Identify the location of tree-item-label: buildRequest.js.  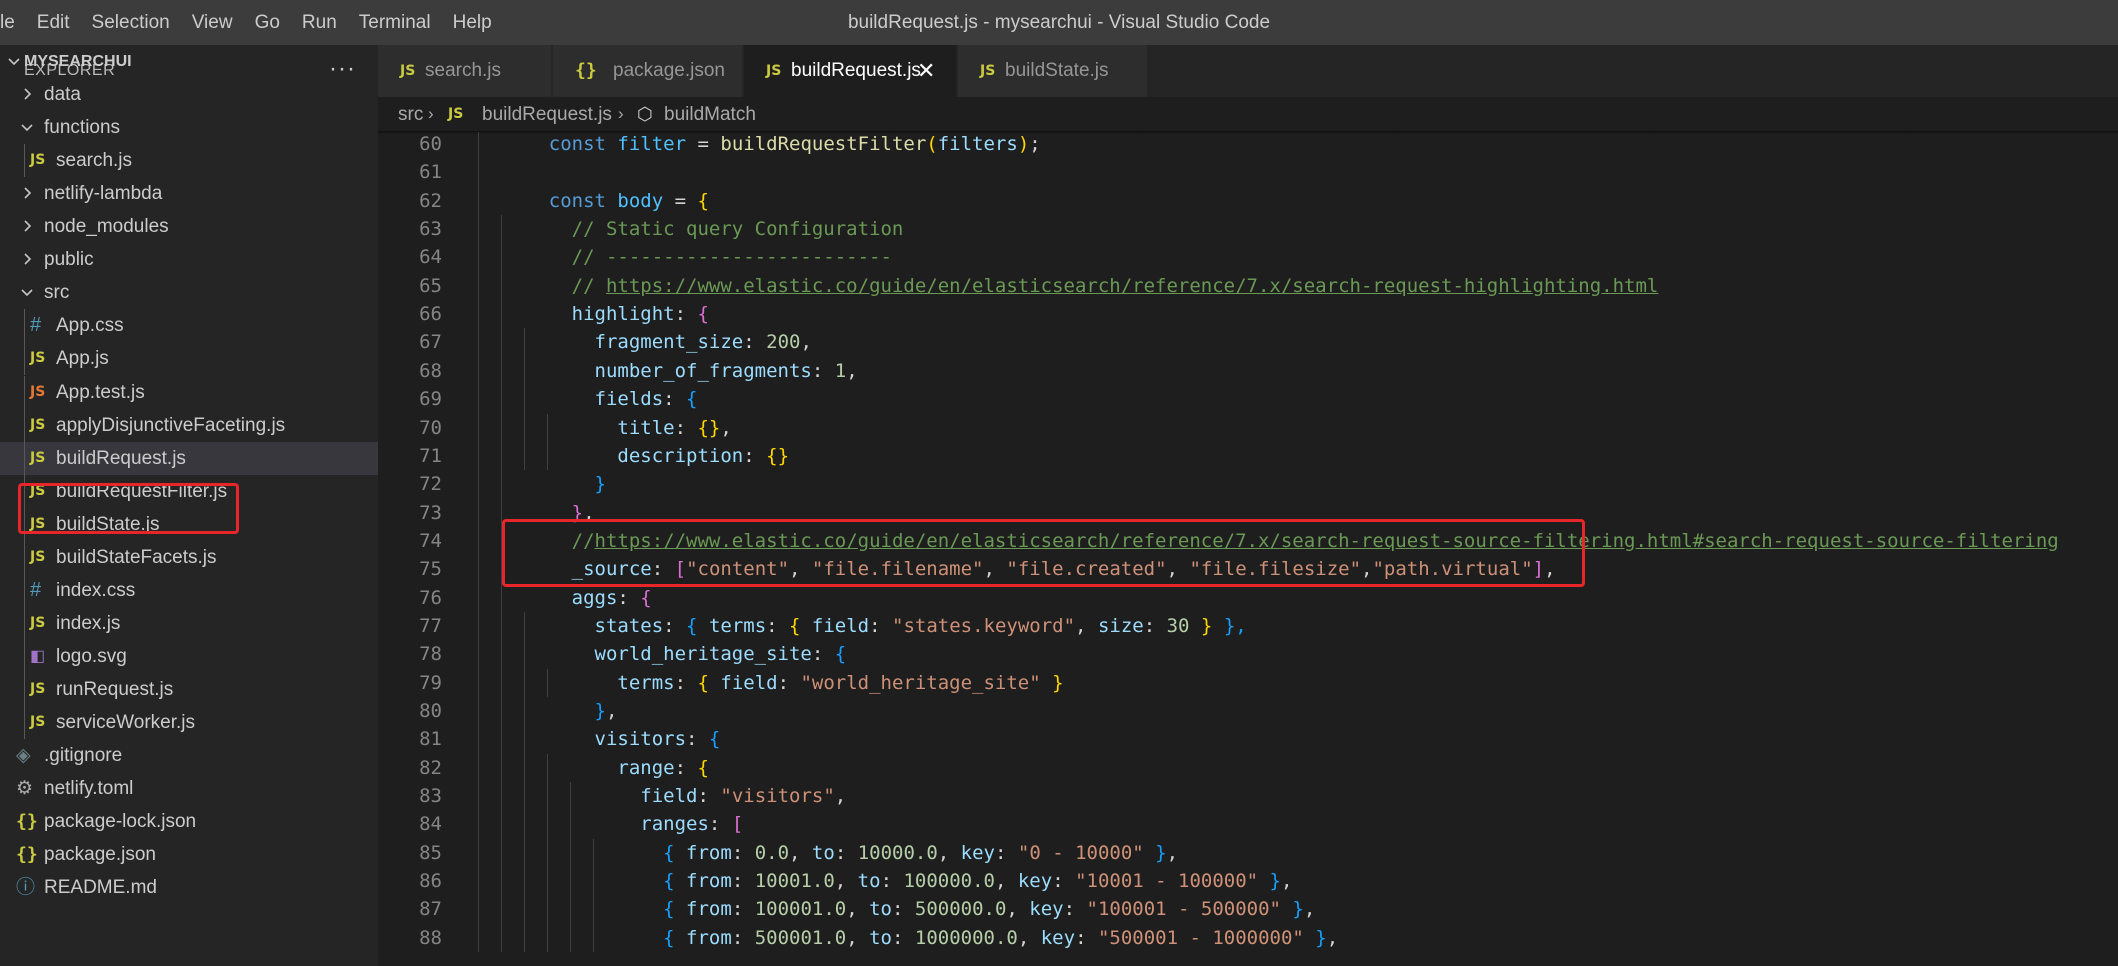
(121, 458).